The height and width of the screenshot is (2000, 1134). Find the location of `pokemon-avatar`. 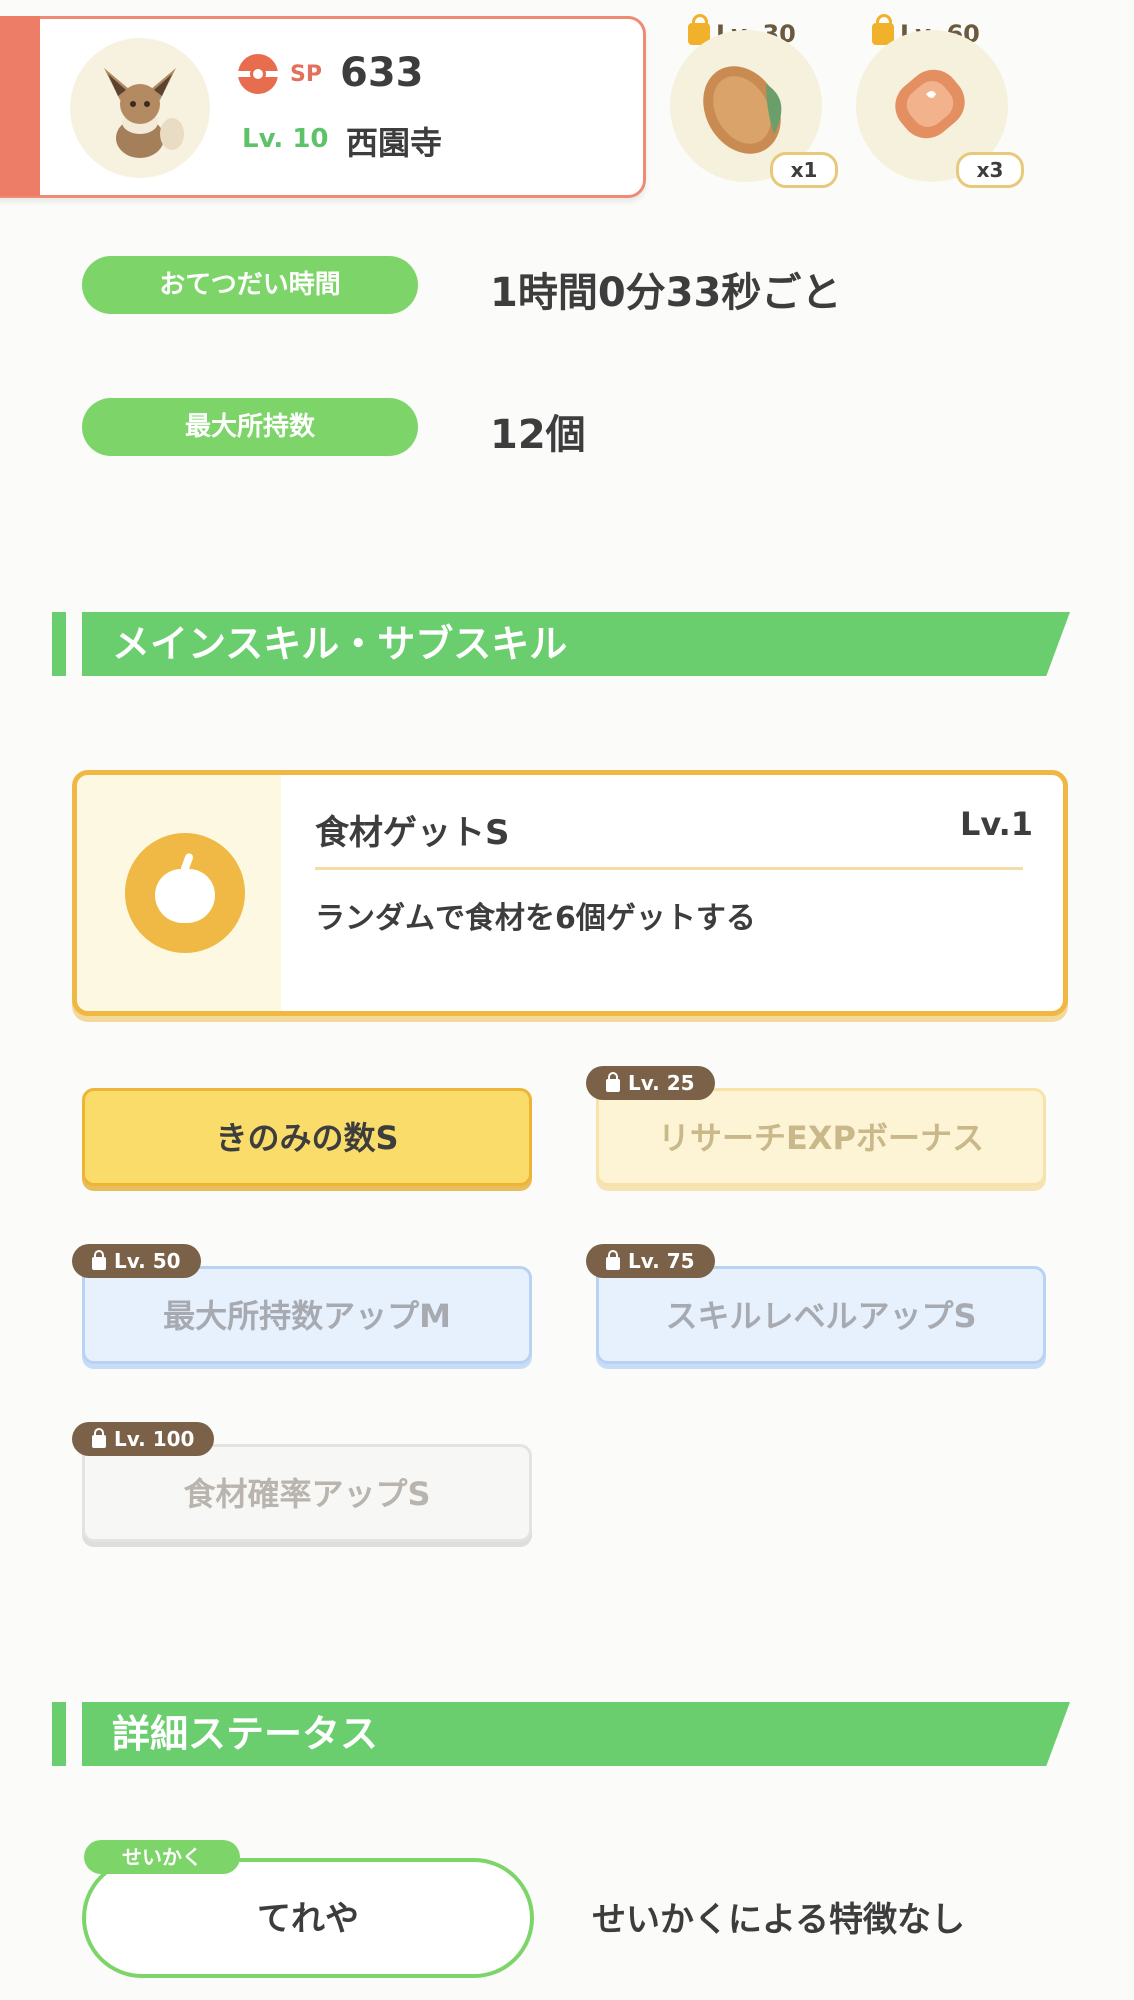

pokemon-avatar is located at coordinates (140, 108).